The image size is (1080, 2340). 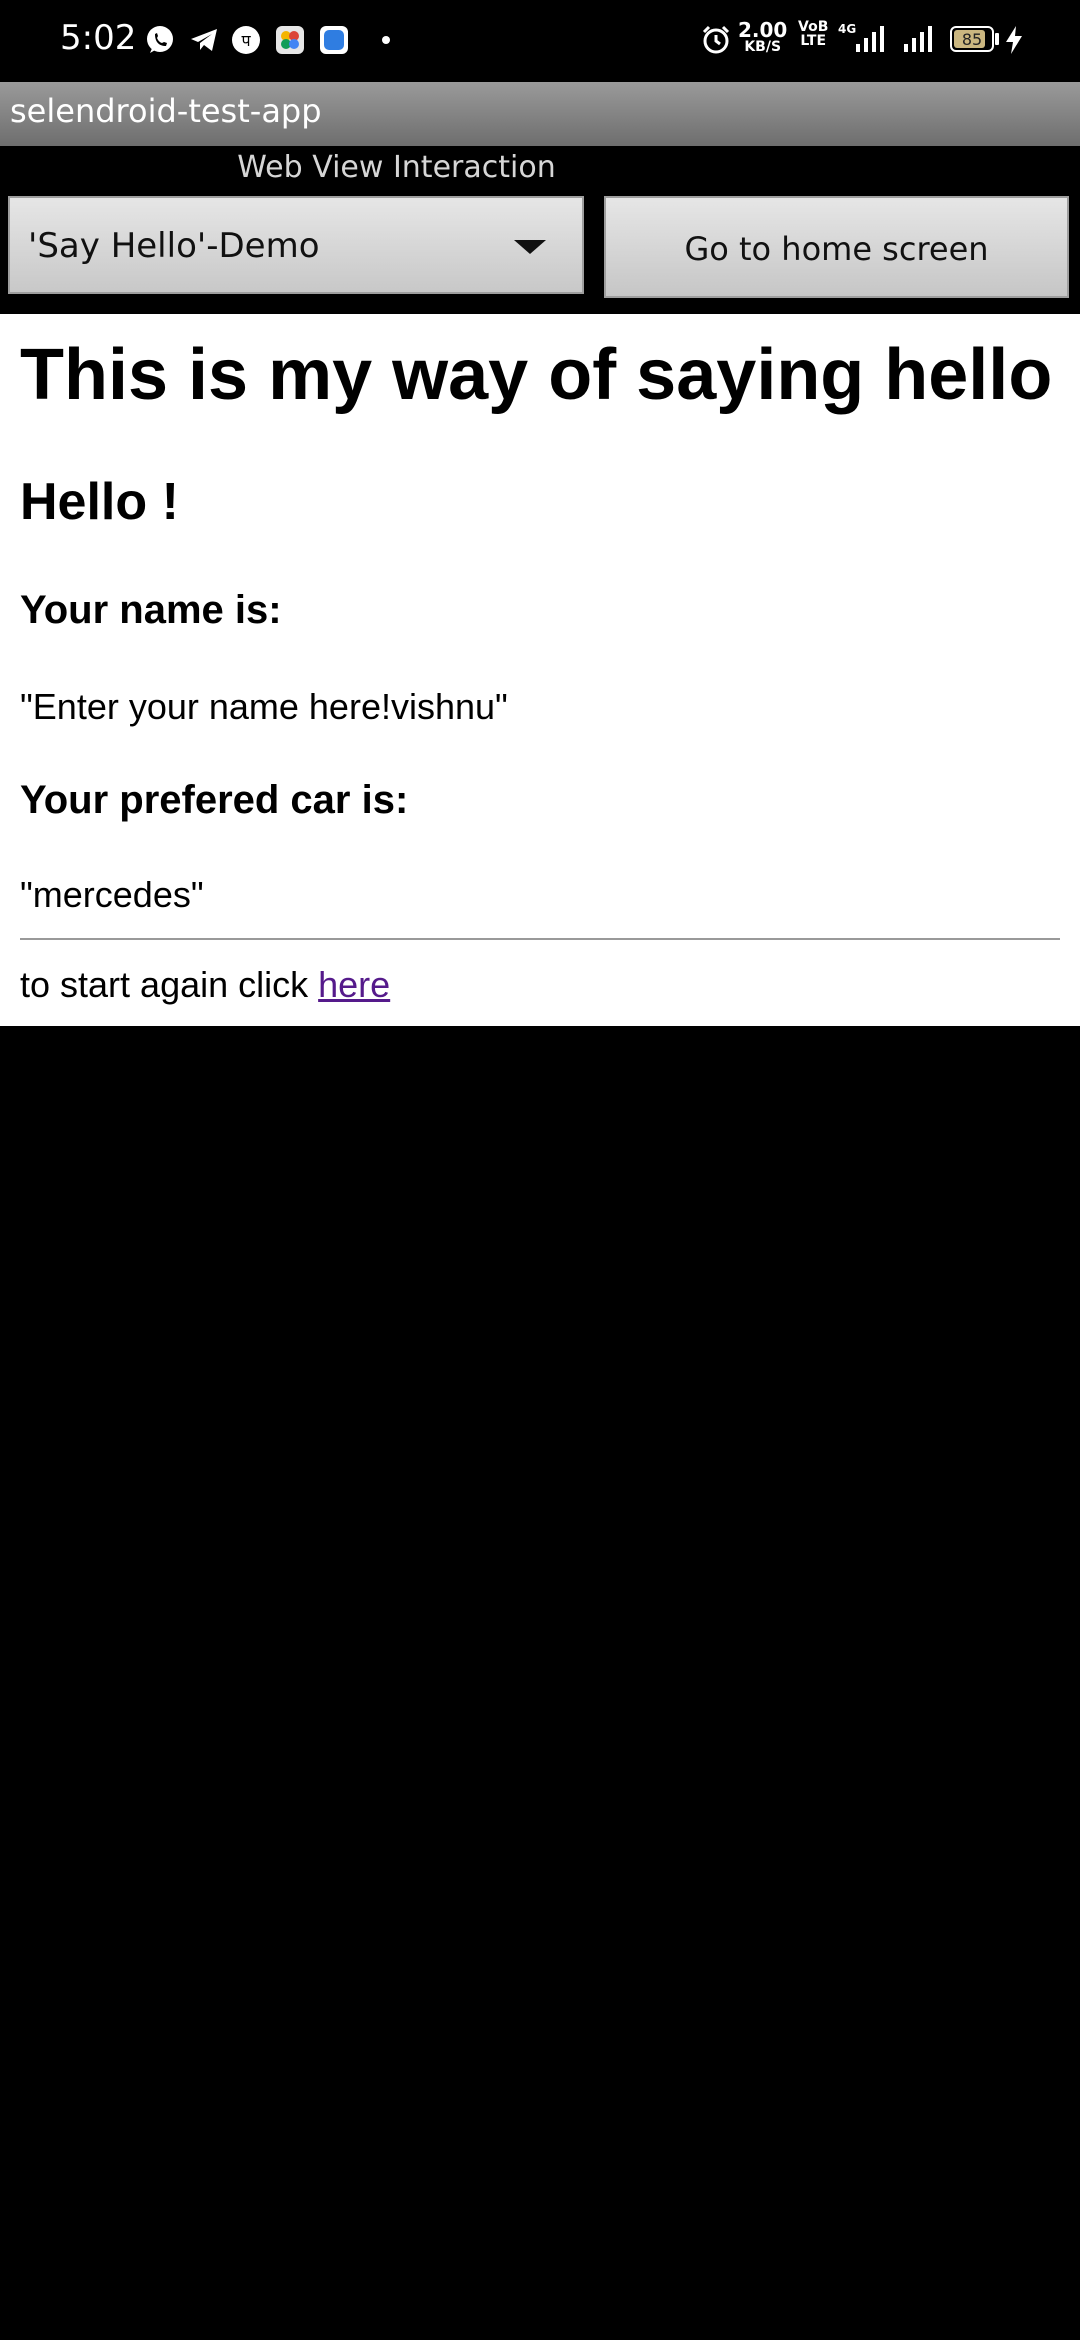 I want to click on battery-tip, so click(x=997, y=39).